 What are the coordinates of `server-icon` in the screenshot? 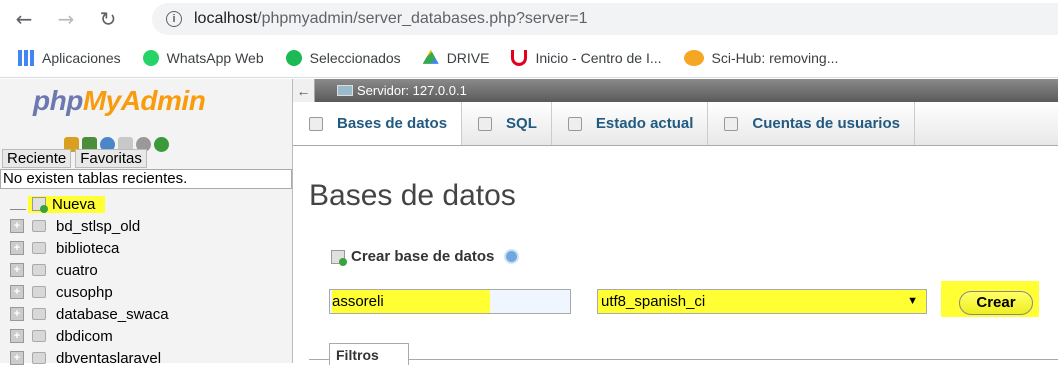 It's located at (345, 90).